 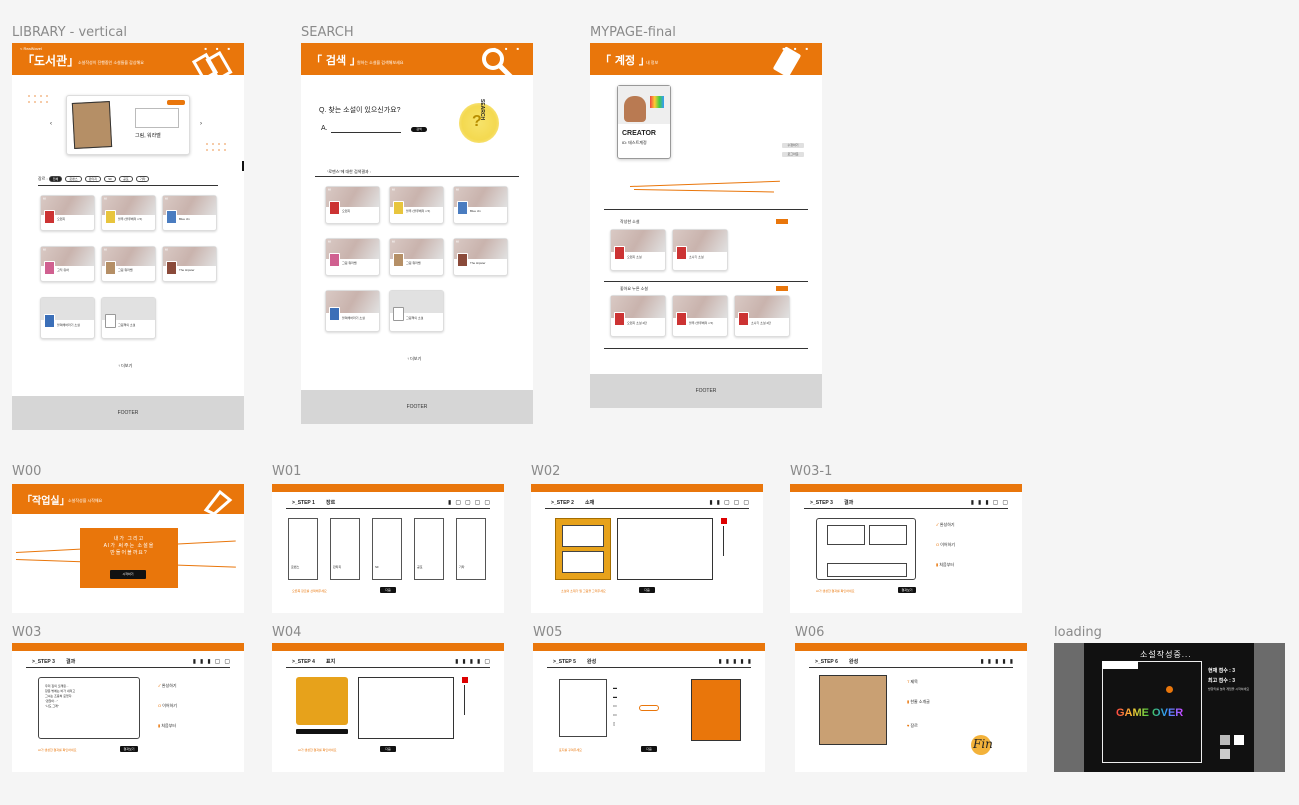 I want to click on step-icons: ▮▮▮▢▢, so click(x=213, y=662).